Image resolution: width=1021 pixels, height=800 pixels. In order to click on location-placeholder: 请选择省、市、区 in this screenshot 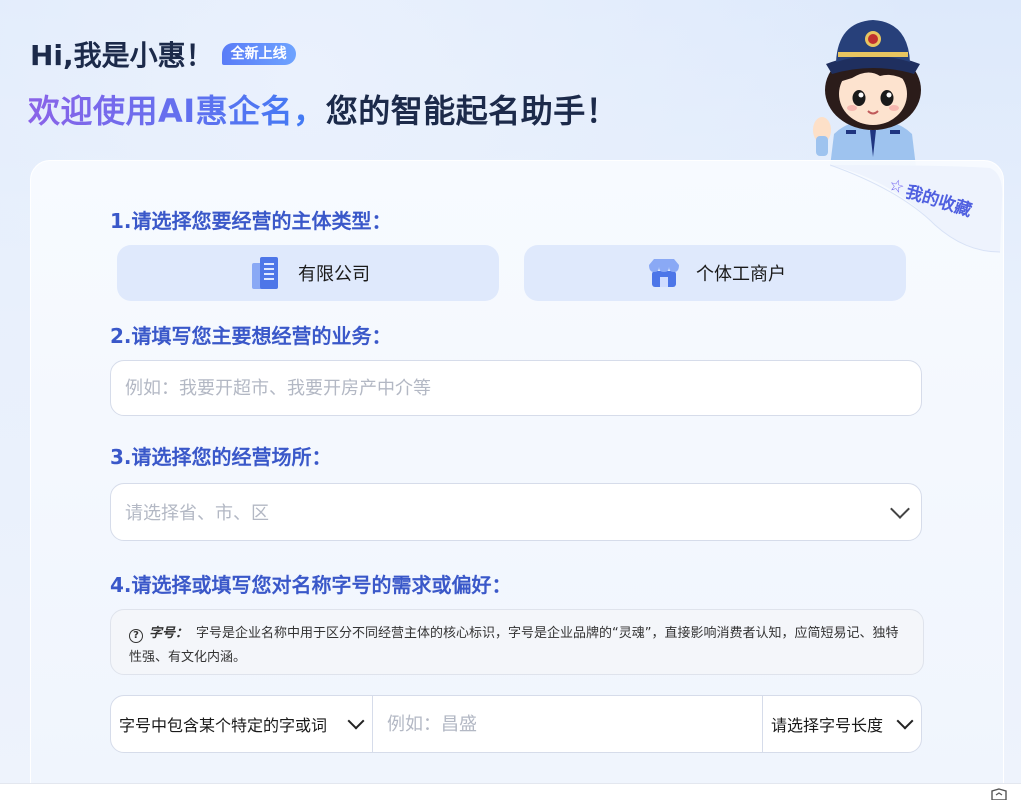, I will do `click(197, 513)`.